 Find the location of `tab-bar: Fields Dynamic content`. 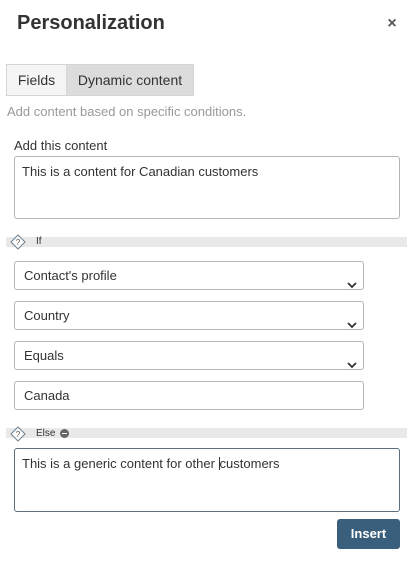

tab-bar: Fields Dynamic content is located at coordinates (100, 80).